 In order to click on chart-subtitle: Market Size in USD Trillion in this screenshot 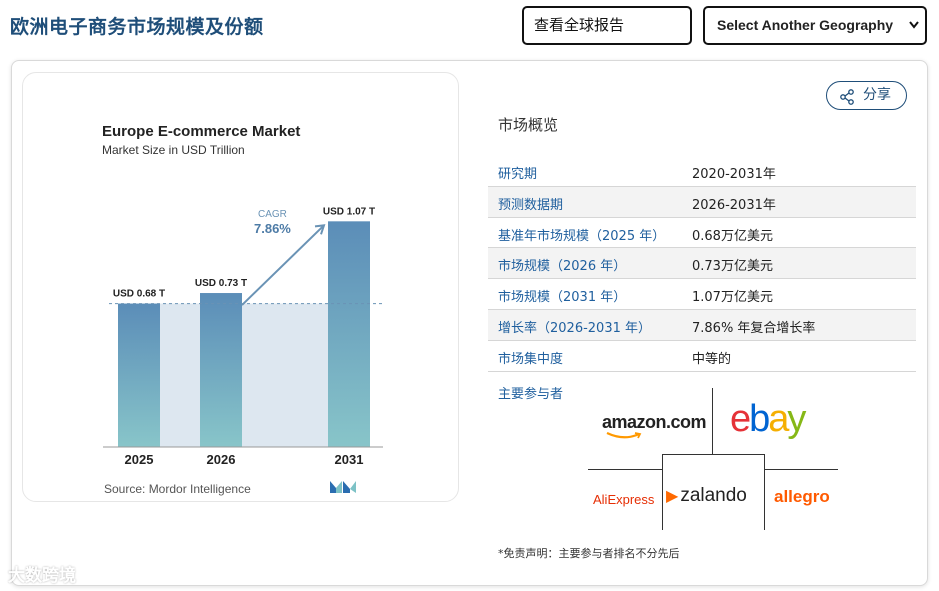, I will do `click(173, 150)`.